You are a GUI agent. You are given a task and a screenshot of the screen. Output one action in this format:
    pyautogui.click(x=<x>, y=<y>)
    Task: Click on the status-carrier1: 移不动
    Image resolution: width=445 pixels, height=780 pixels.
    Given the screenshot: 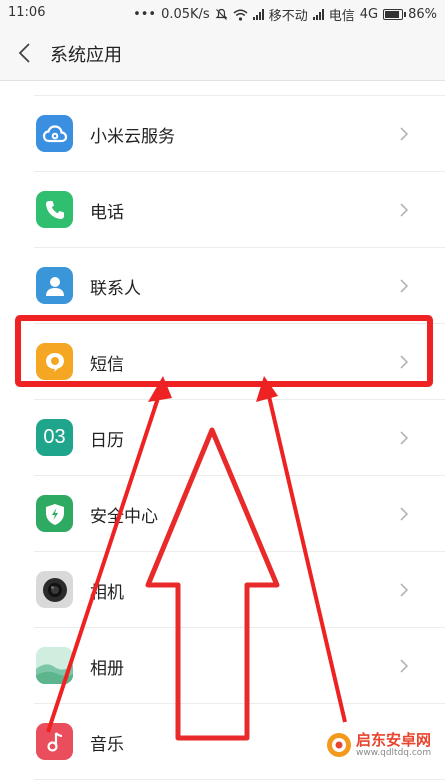 What is the action you would take?
    pyautogui.click(x=288, y=16)
    